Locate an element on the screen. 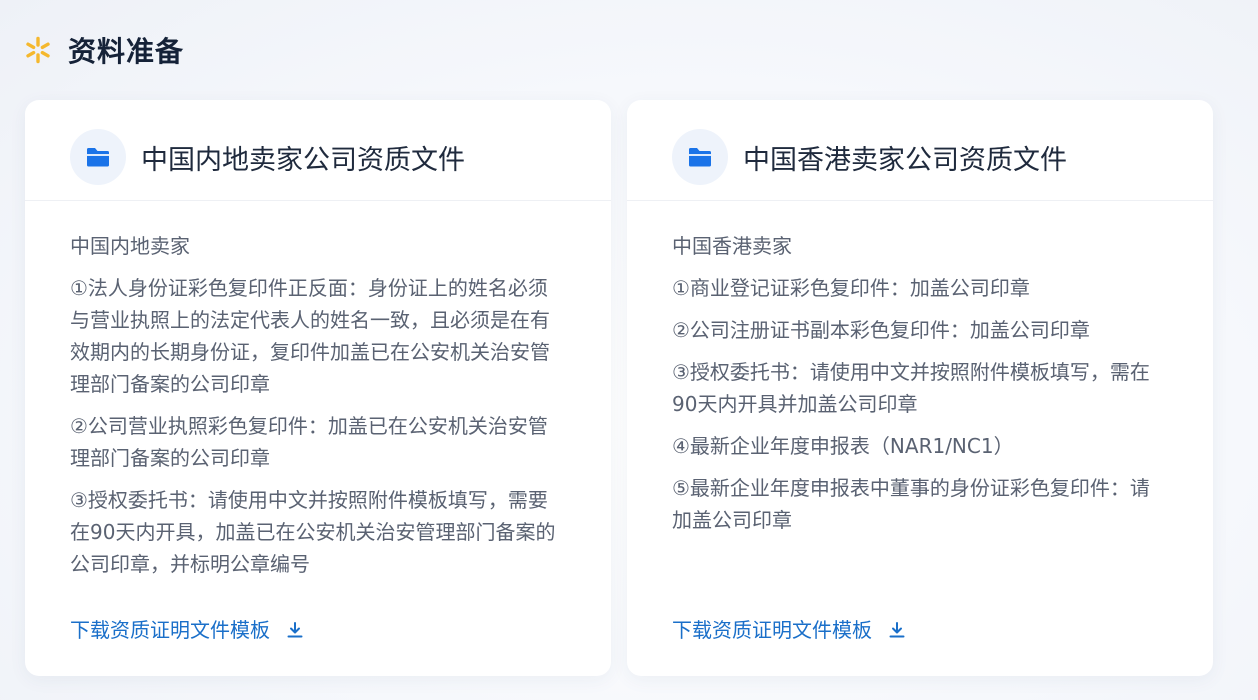  list-item: ①商业登记证彩色复印件：加盖公司印章 is located at coordinates (851, 288).